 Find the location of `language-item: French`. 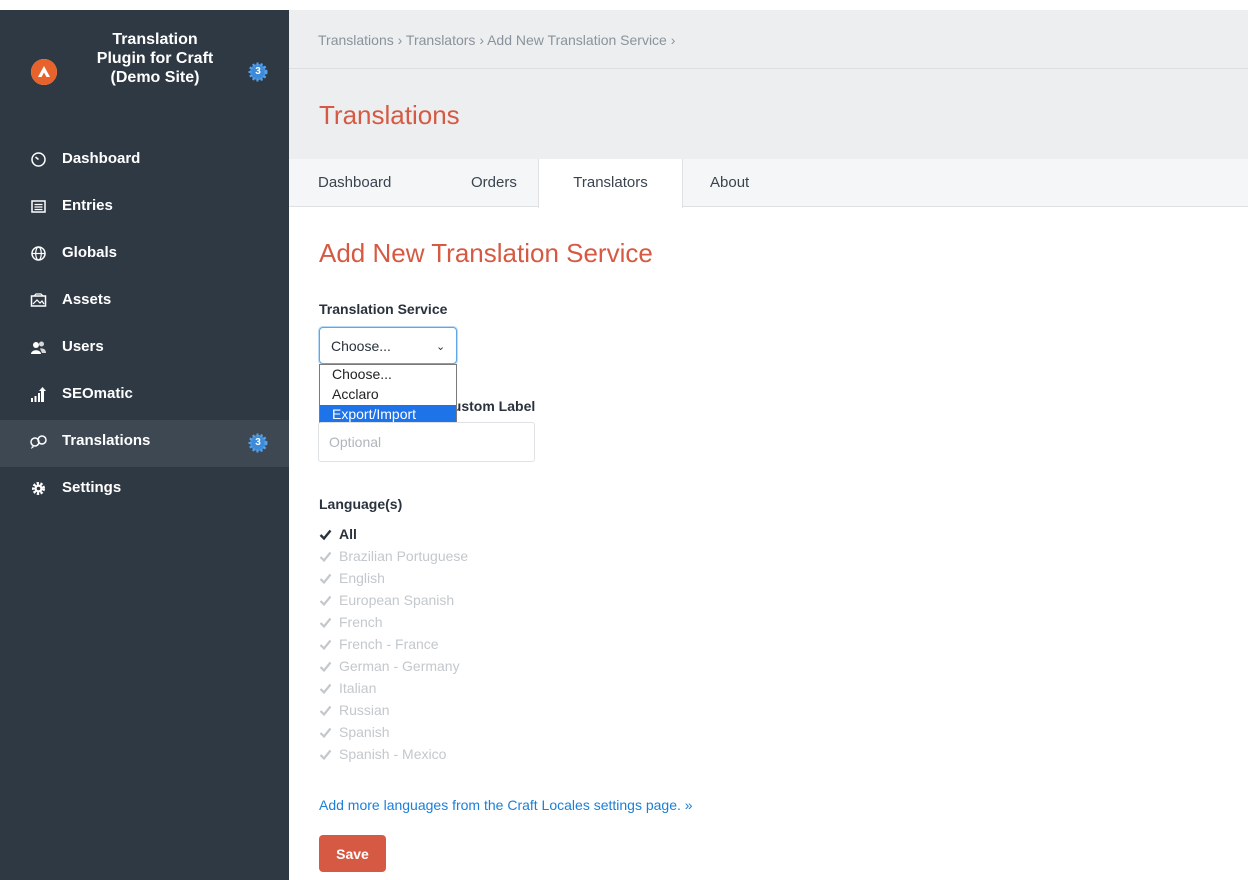

language-item: French is located at coordinates (393, 622).